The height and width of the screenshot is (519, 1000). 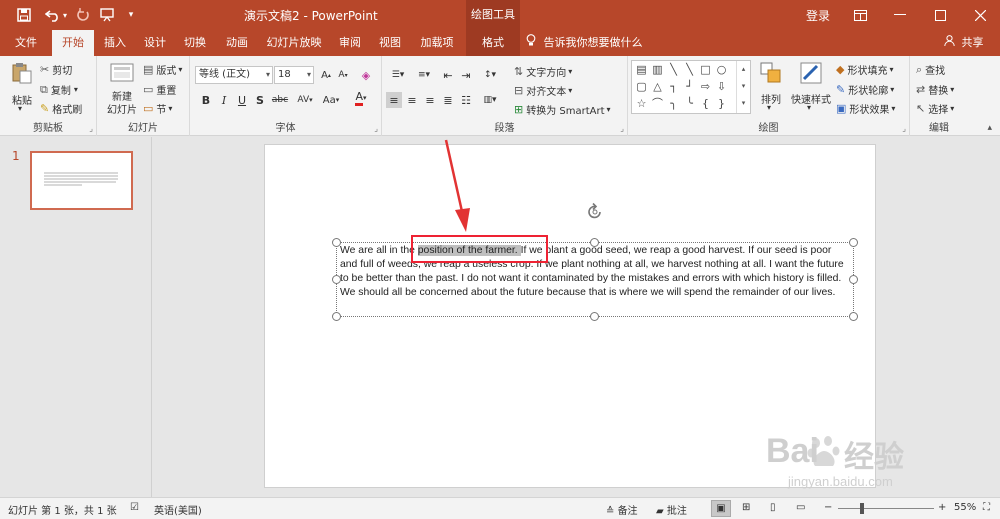 I want to click on brace-shape-icon: }, so click(x=721, y=103).